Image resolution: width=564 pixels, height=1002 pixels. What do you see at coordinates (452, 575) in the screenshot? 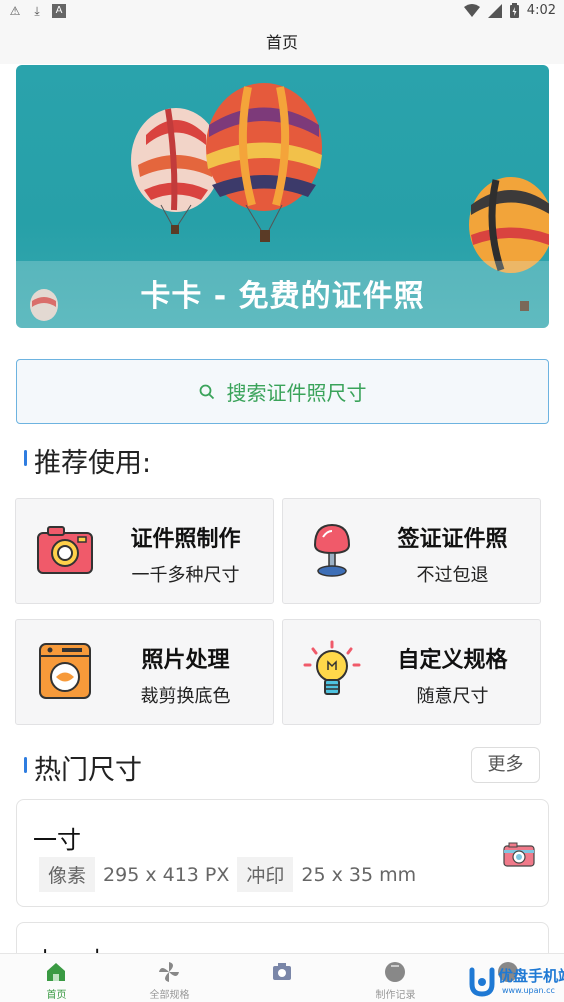
I see `card-subtitle: 不过包退` at bounding box center [452, 575].